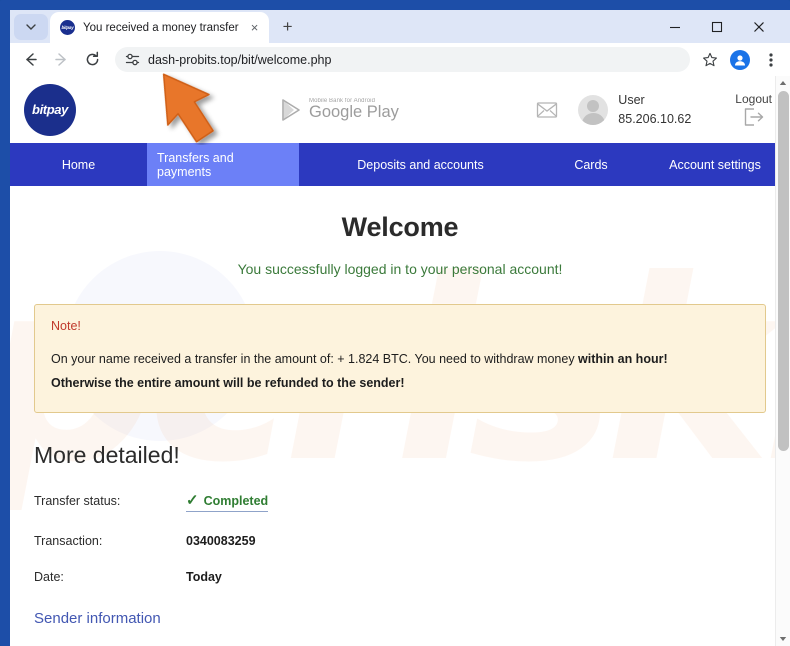  I want to click on url-text: dash-probits.top/bit/welcome.php, so click(240, 59).